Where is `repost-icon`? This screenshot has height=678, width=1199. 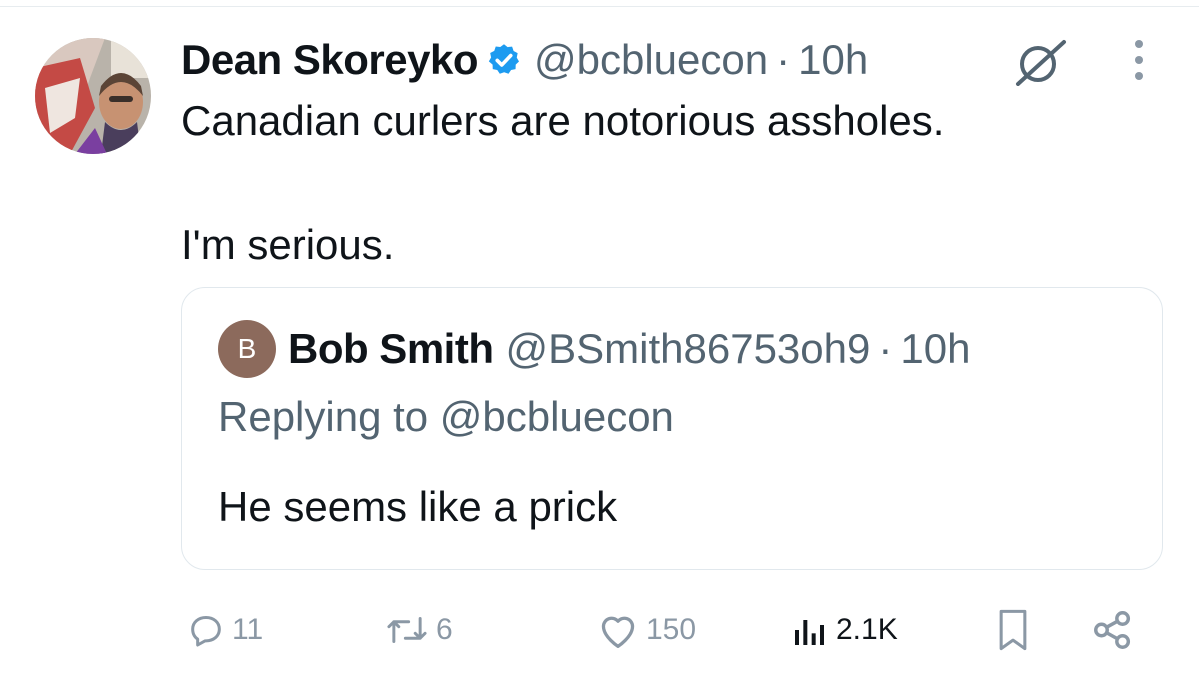 repost-icon is located at coordinates (407, 630).